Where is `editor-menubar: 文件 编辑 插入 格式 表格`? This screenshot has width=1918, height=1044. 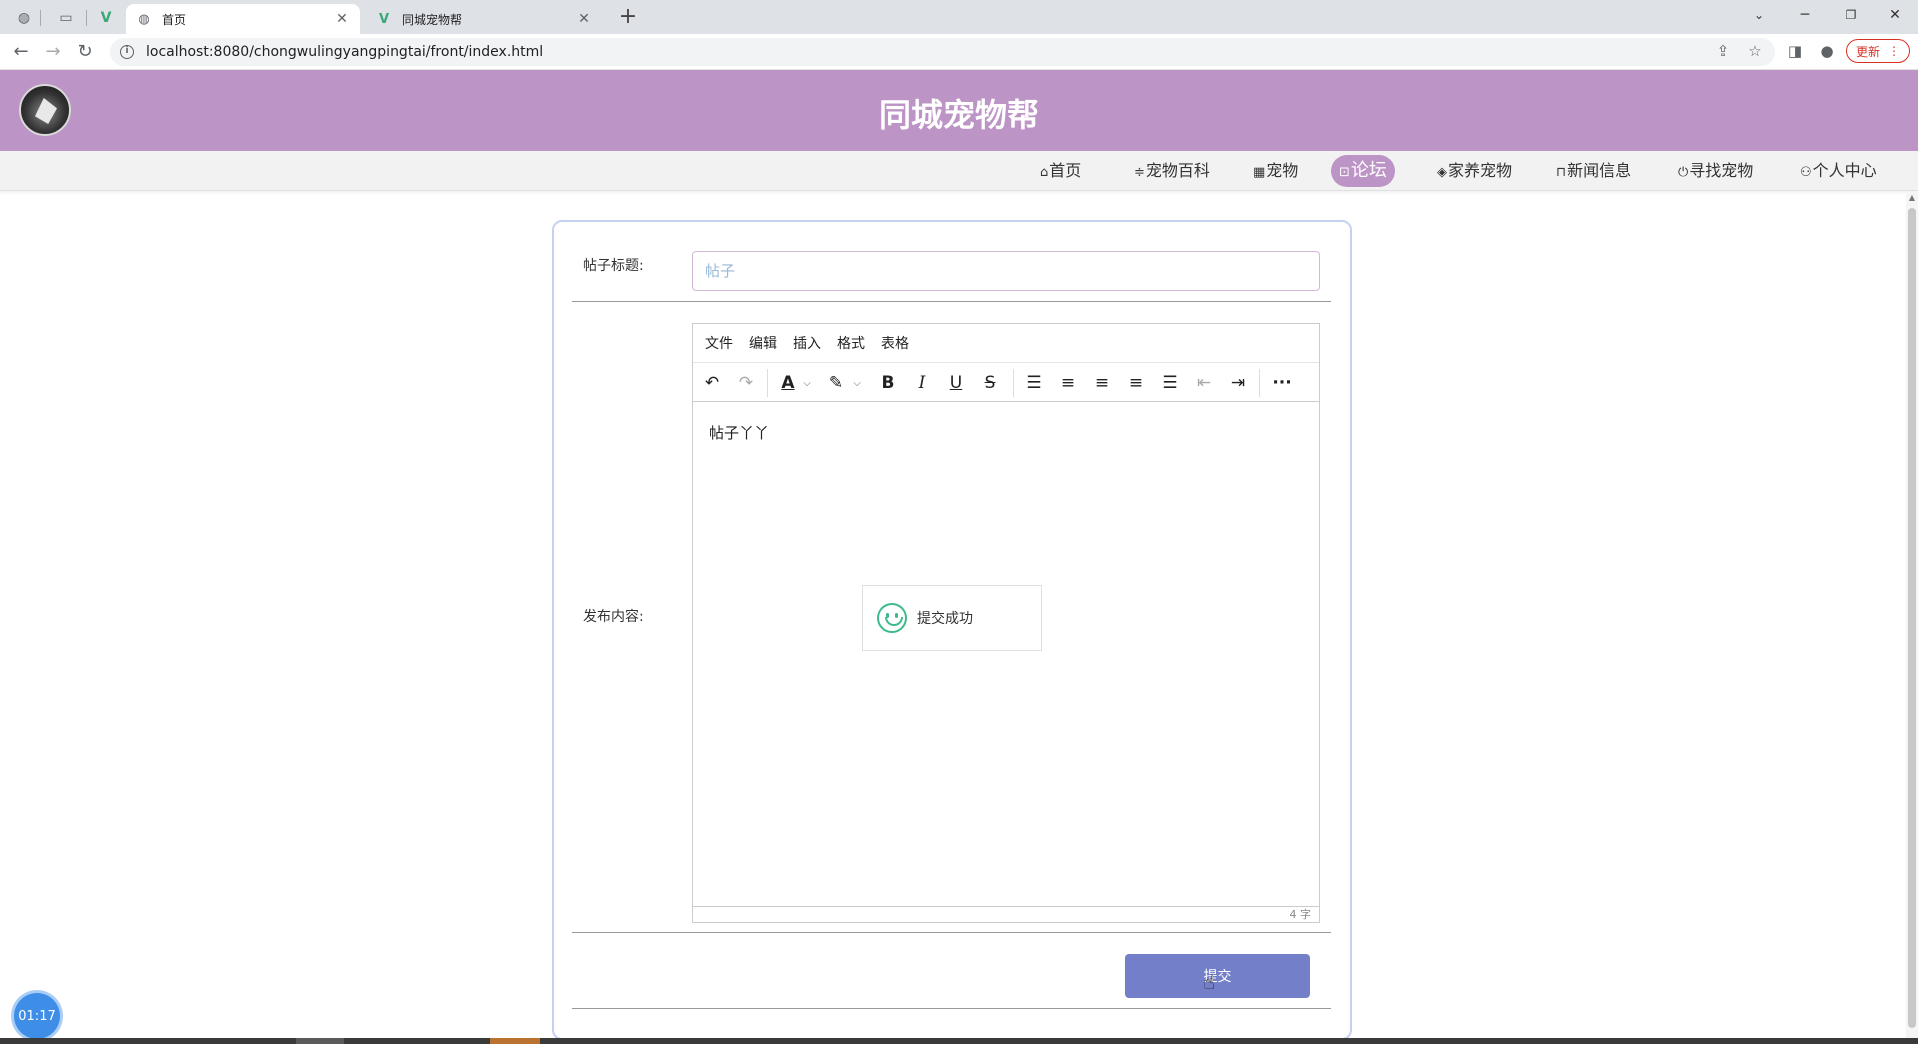 editor-menubar: 文件 编辑 插入 格式 表格 is located at coordinates (1006, 343).